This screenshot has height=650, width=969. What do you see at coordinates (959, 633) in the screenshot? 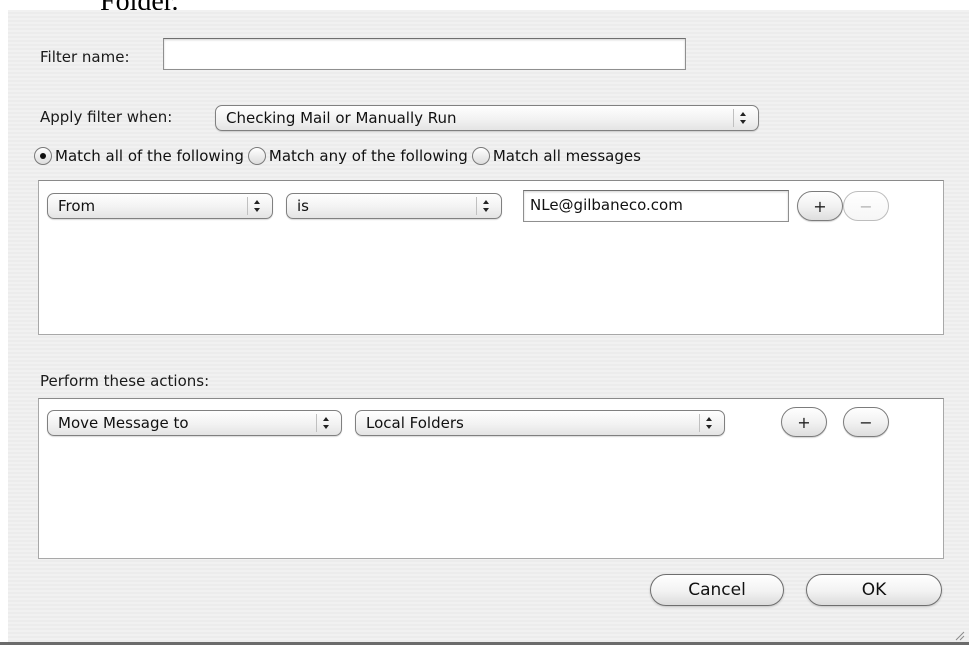
I see `resize-grip-icon` at bounding box center [959, 633].